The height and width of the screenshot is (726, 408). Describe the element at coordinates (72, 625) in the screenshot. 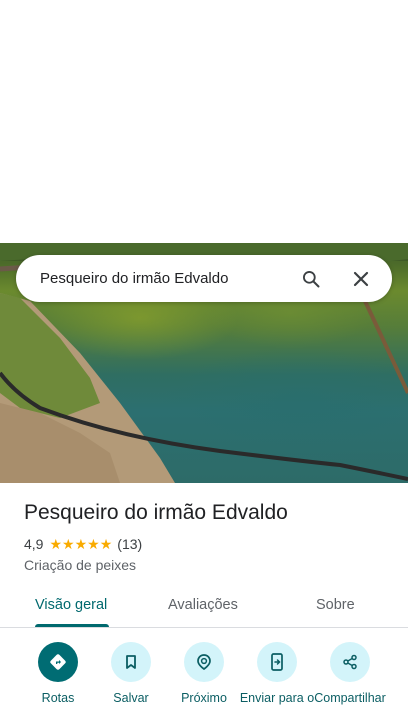

I see `tab-indicator` at that location.